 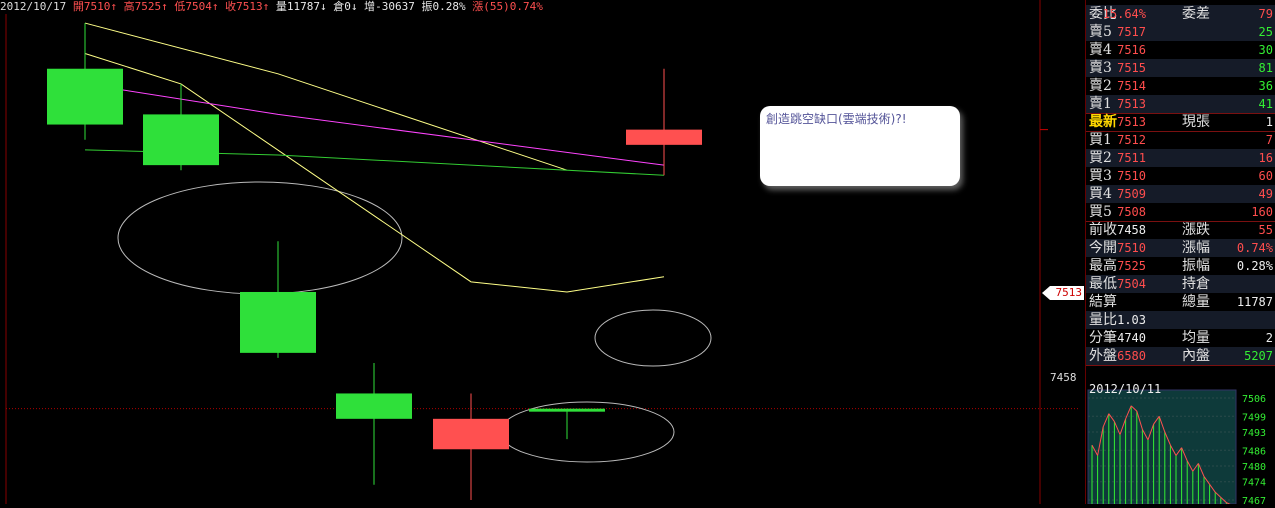 What do you see at coordinates (1196, 14) in the screenshot?
I see `diff-label: 委差` at bounding box center [1196, 14].